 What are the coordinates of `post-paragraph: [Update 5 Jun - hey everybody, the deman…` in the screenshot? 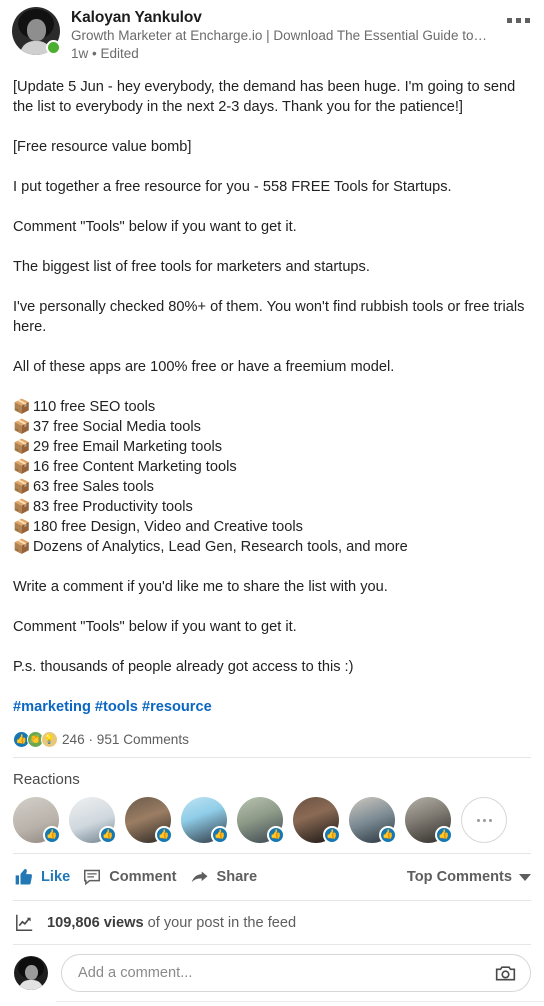 It's located at (264, 97).